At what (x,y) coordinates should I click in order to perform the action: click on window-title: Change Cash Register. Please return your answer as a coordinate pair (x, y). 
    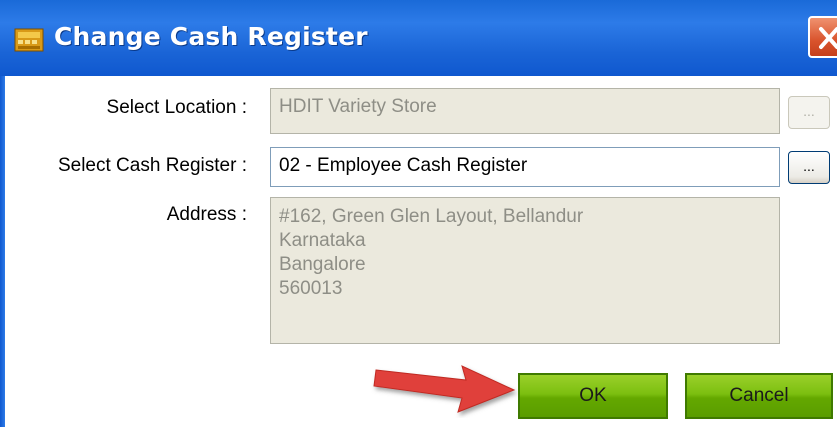
    Looking at the image, I should click on (211, 36).